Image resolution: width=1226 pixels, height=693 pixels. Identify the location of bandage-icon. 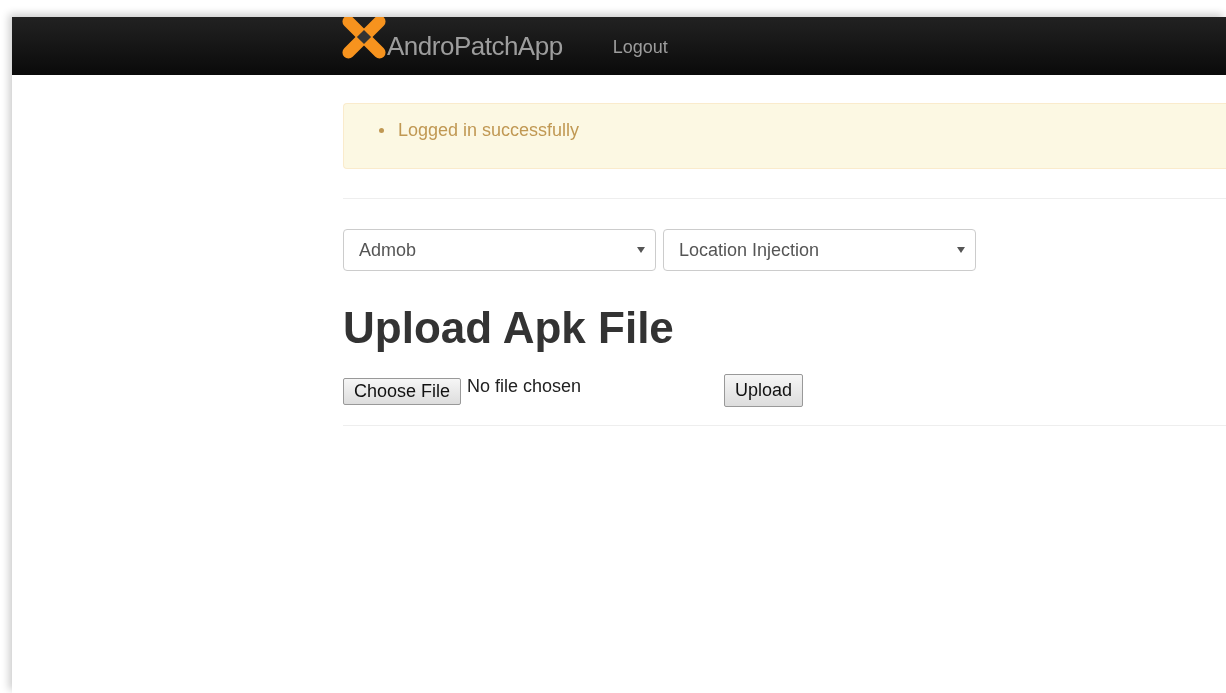
(364, 38).